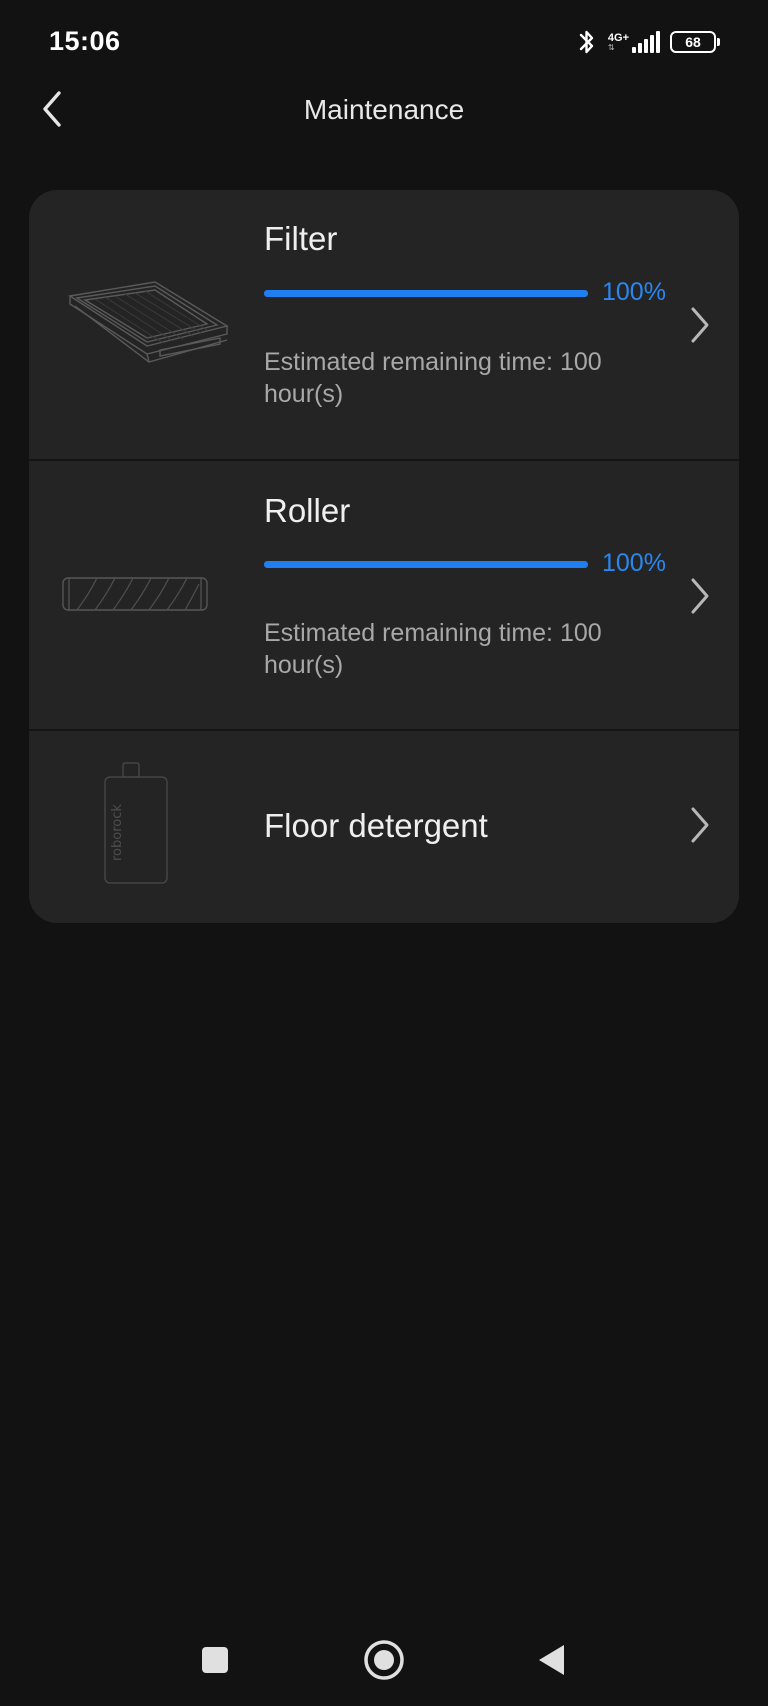  I want to click on filter-progress-bar, so click(426, 293).